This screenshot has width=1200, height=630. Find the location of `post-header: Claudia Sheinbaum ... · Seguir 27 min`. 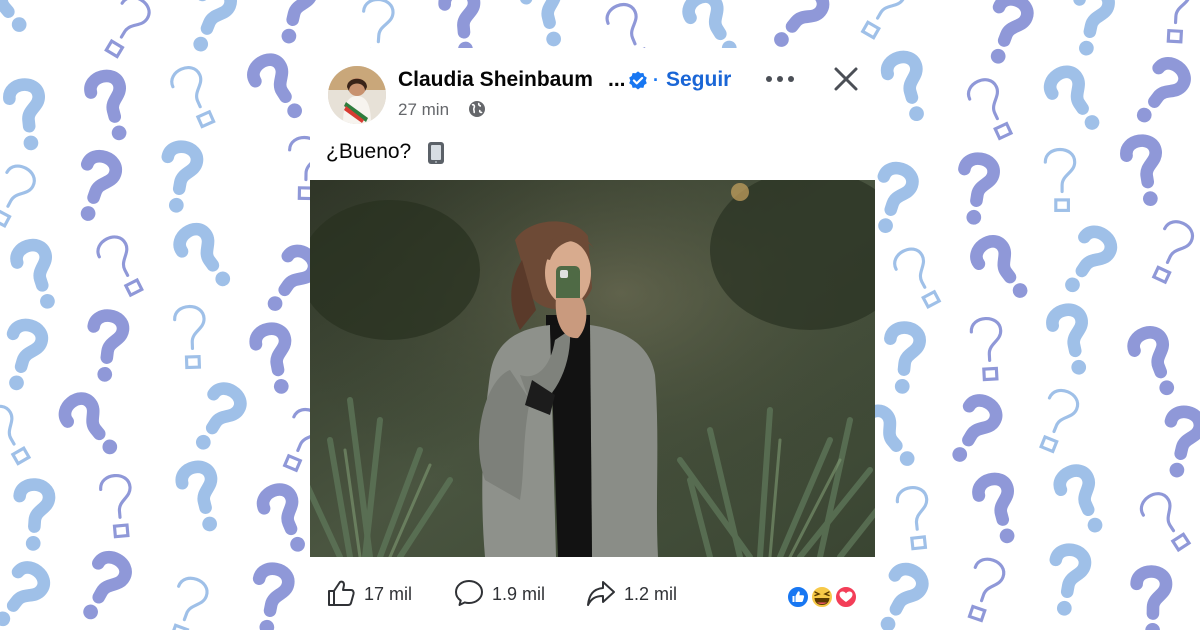

post-header: Claudia Sheinbaum ... · Seguir 27 min is located at coordinates (592, 94).